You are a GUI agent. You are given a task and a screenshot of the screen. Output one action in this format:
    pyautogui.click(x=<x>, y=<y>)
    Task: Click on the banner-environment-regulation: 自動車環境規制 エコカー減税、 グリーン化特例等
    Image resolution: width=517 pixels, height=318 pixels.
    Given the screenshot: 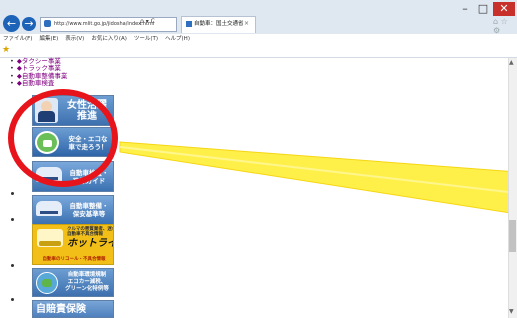 What is the action you would take?
    pyautogui.click(x=73, y=282)
    